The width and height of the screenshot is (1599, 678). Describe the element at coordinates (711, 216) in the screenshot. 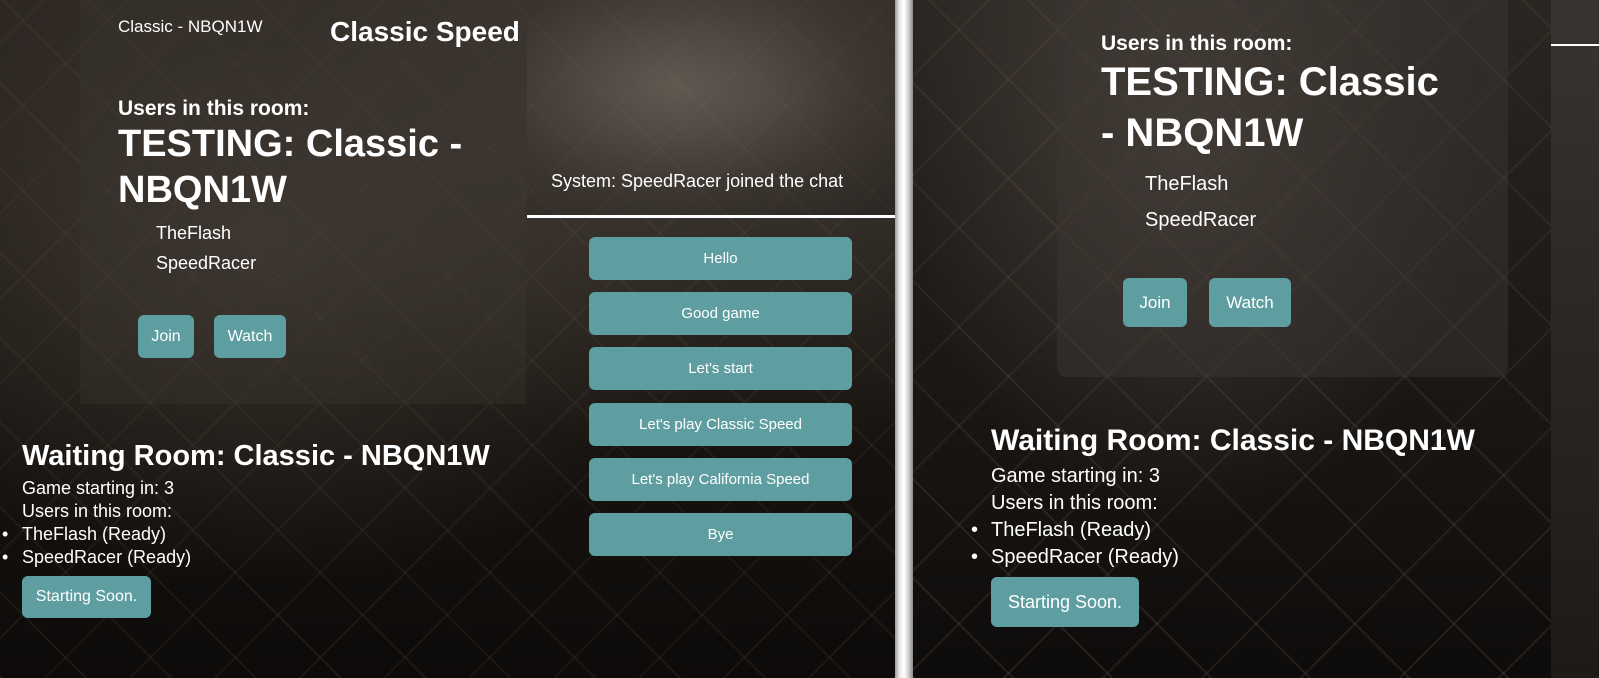

I see `chat-divider` at that location.